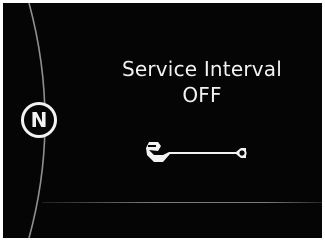 The height and width of the screenshot is (241, 325). Describe the element at coordinates (202, 69) in the screenshot. I see `message-title: Service Interval` at that location.